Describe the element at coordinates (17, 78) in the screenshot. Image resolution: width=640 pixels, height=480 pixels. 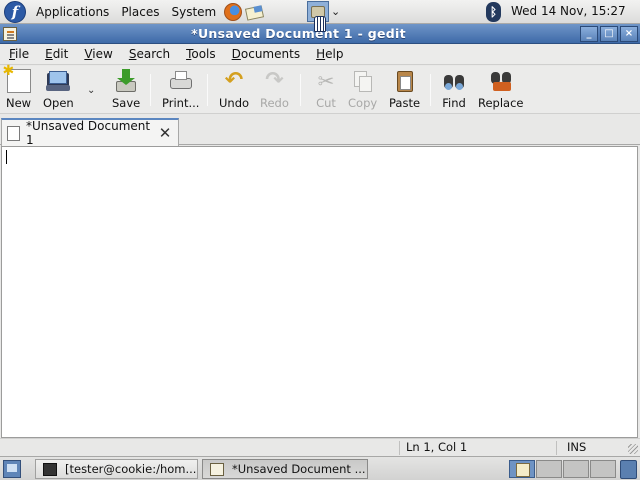
I see `new-document-icon` at that location.